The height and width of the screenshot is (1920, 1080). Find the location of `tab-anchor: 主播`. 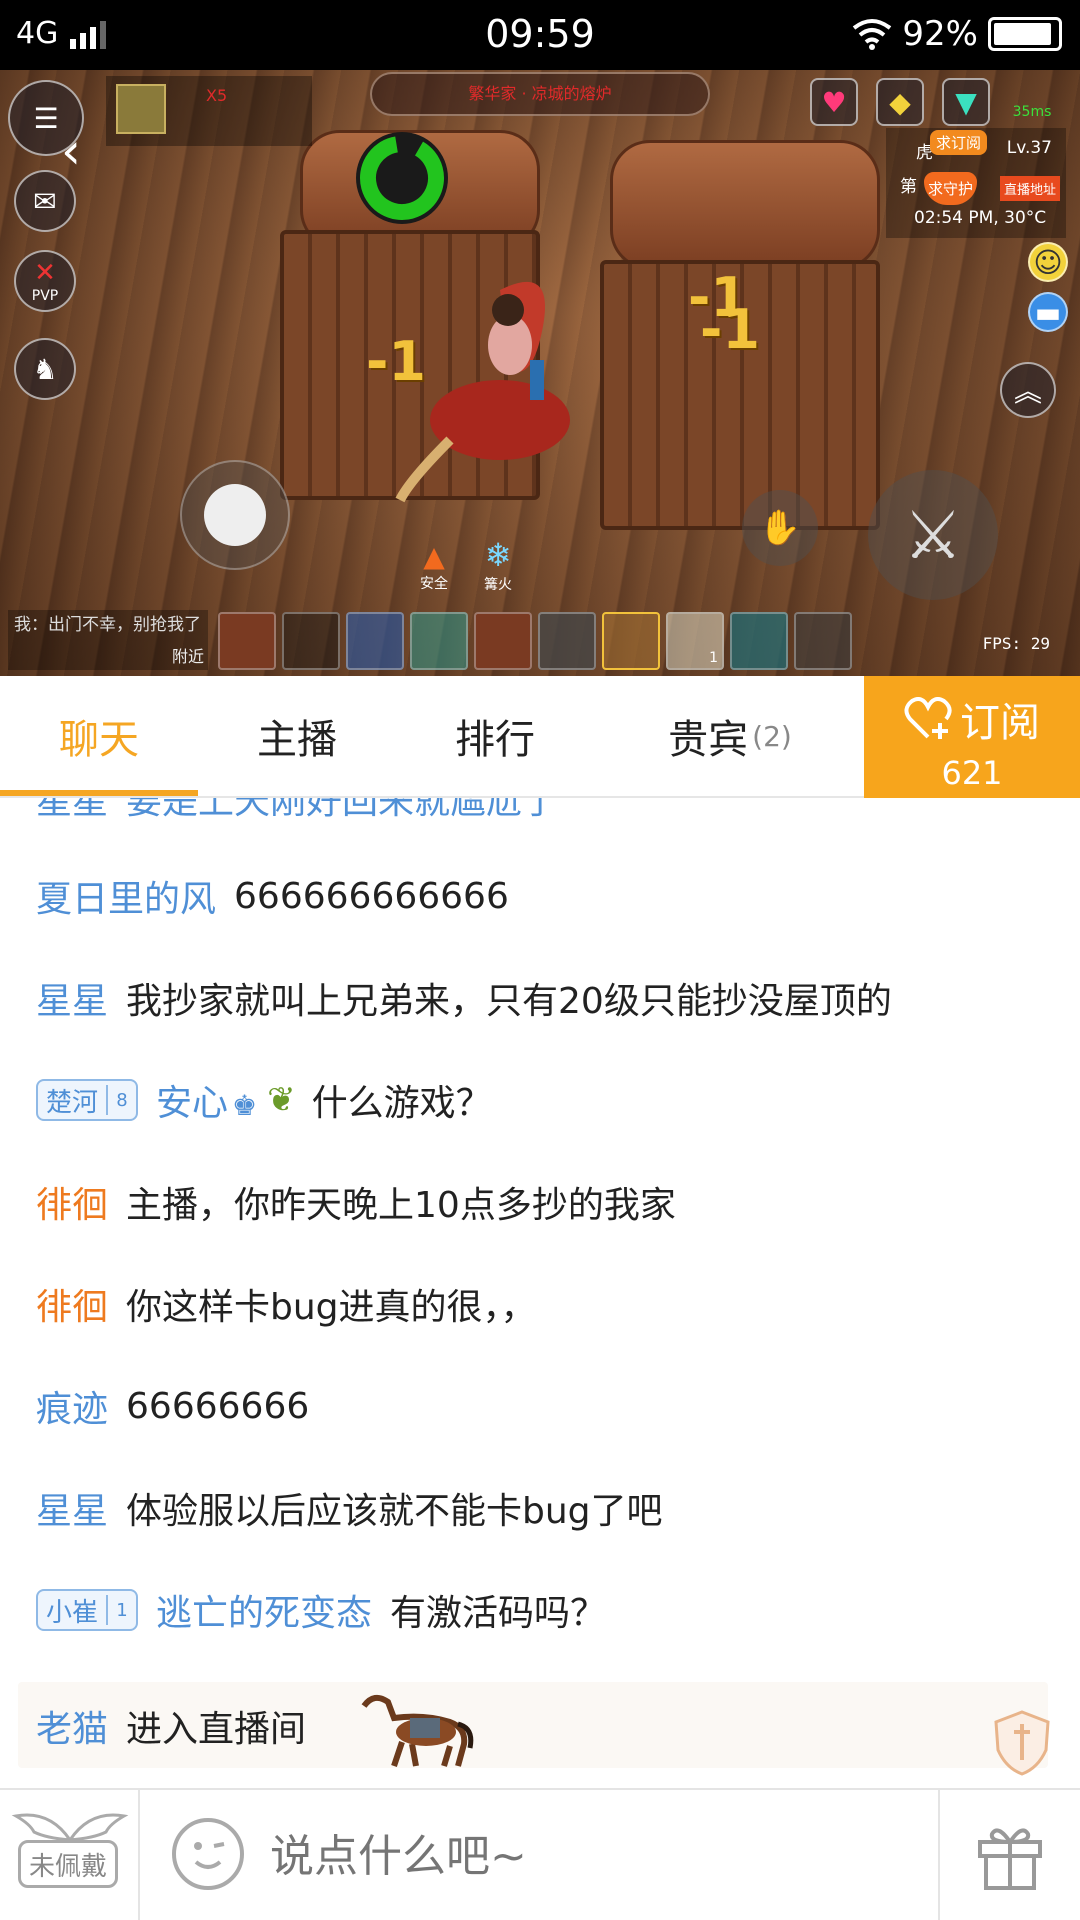

tab-anchor: 主播 is located at coordinates (297, 736).